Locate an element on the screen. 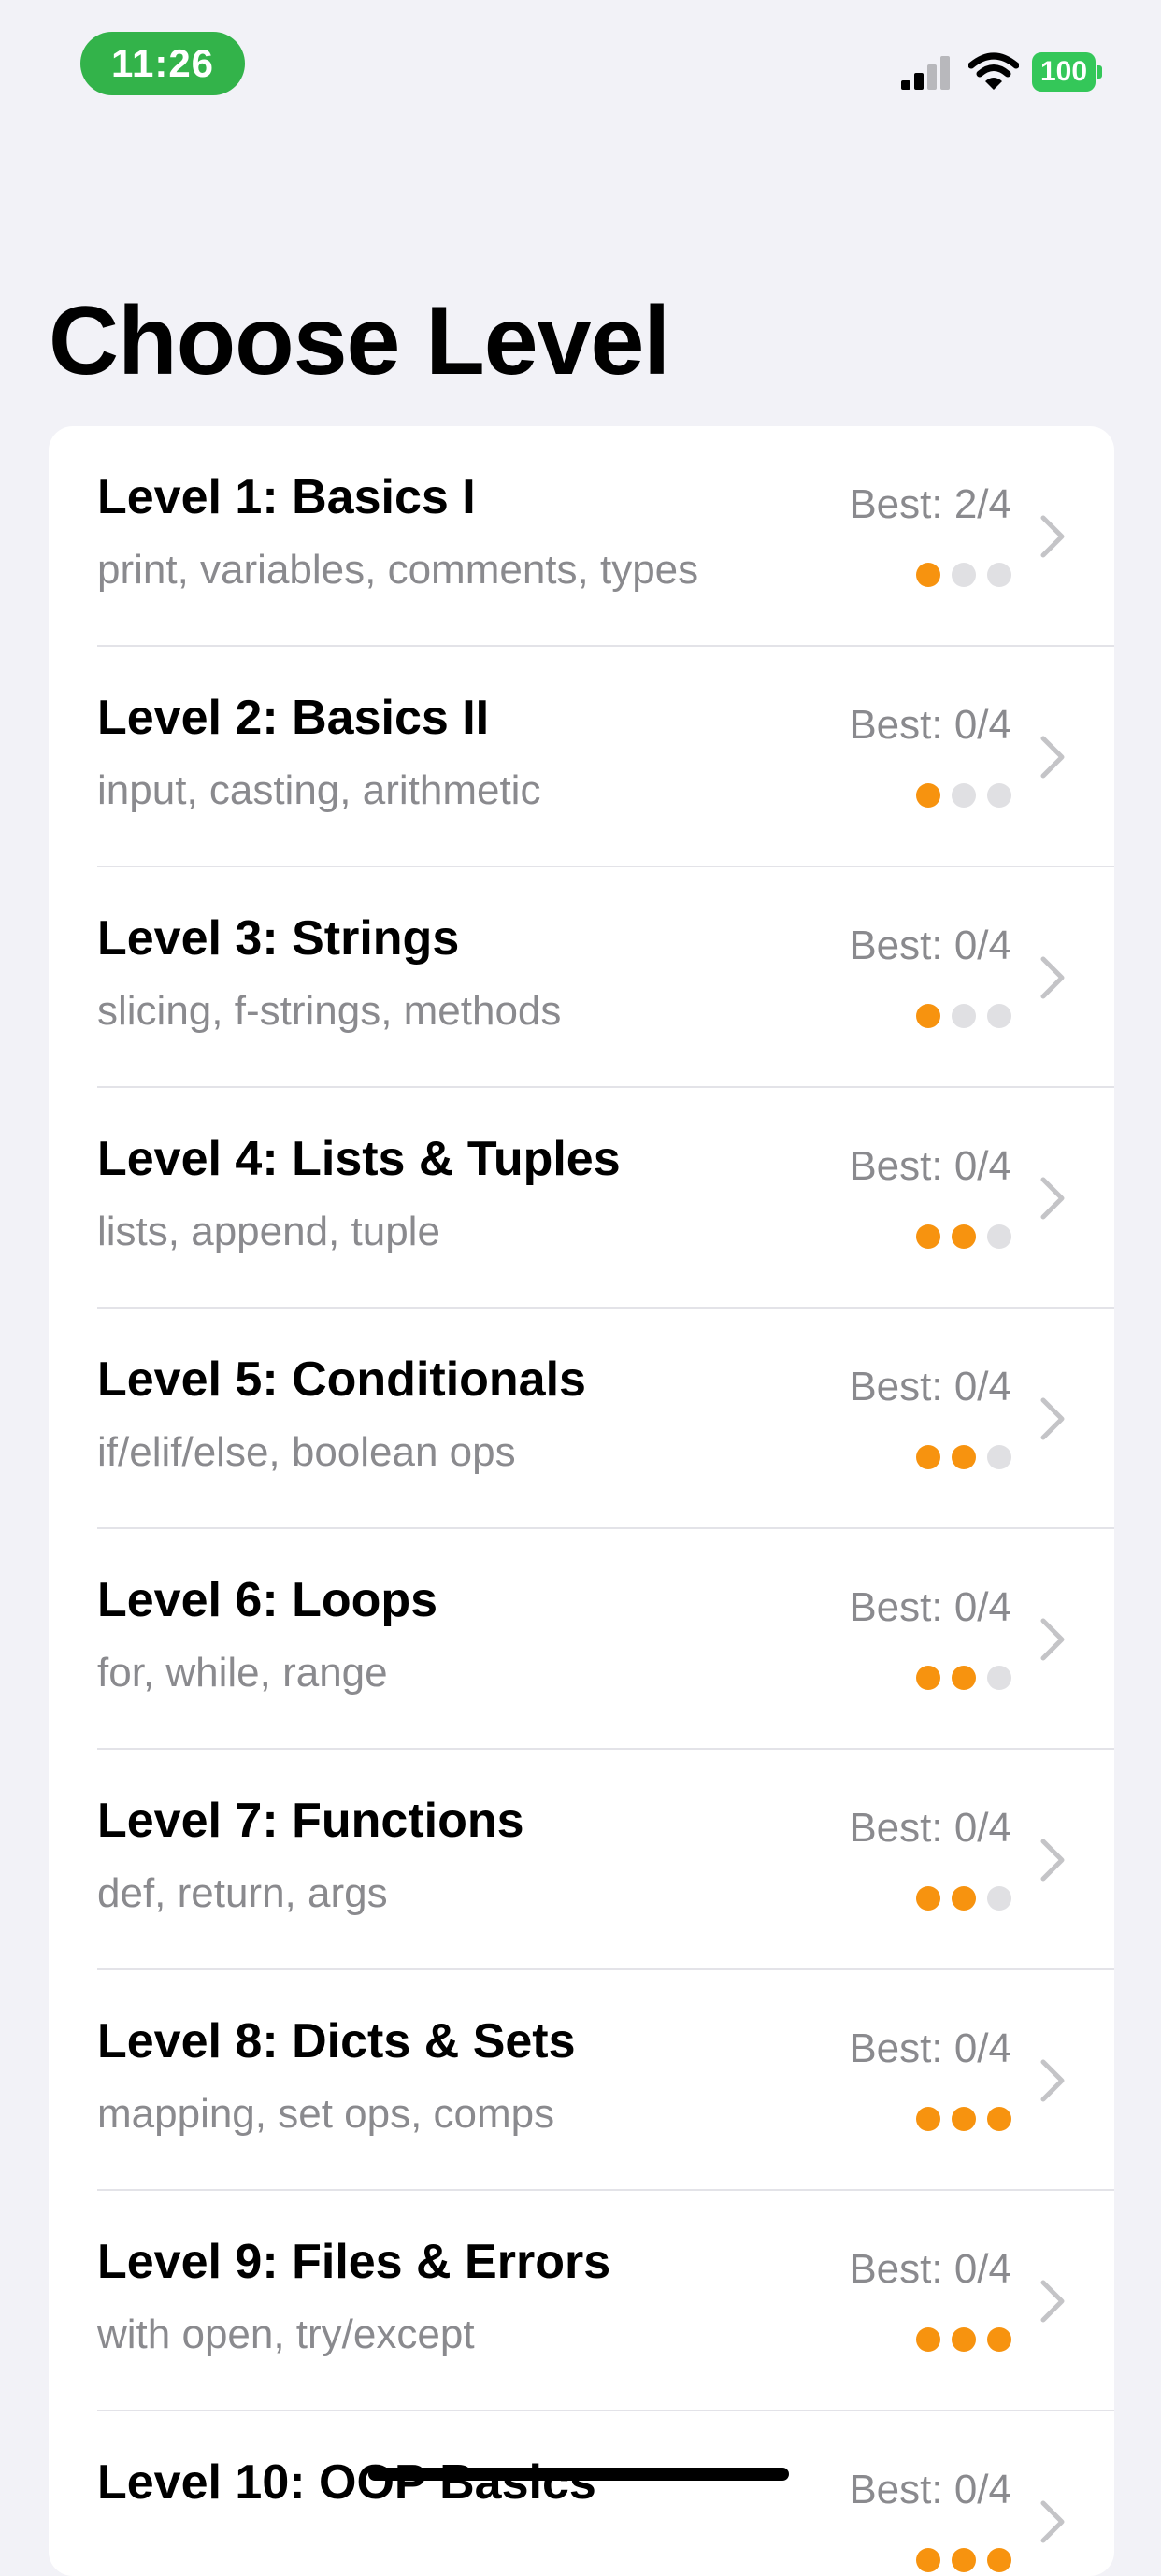  page-title: Choose Level is located at coordinates (359, 341).